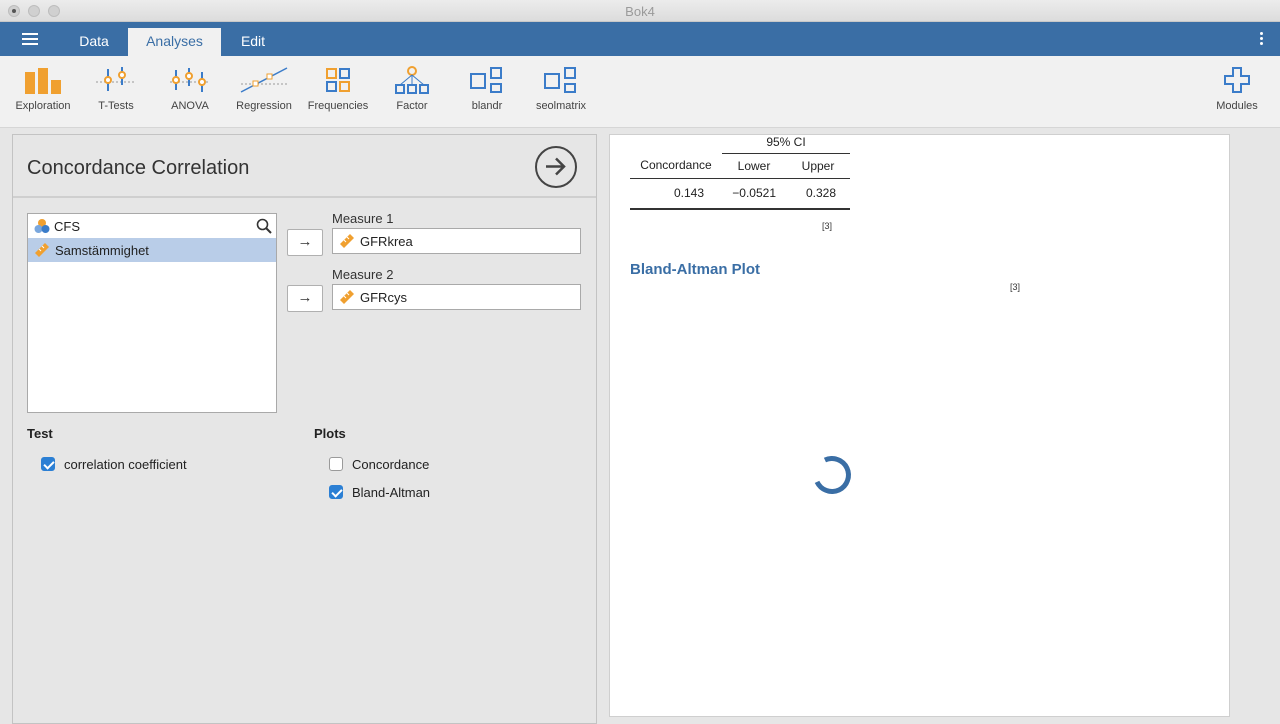 This screenshot has width=1280, height=724. Describe the element at coordinates (336, 464) in the screenshot. I see `checkbox-unchecked` at that location.